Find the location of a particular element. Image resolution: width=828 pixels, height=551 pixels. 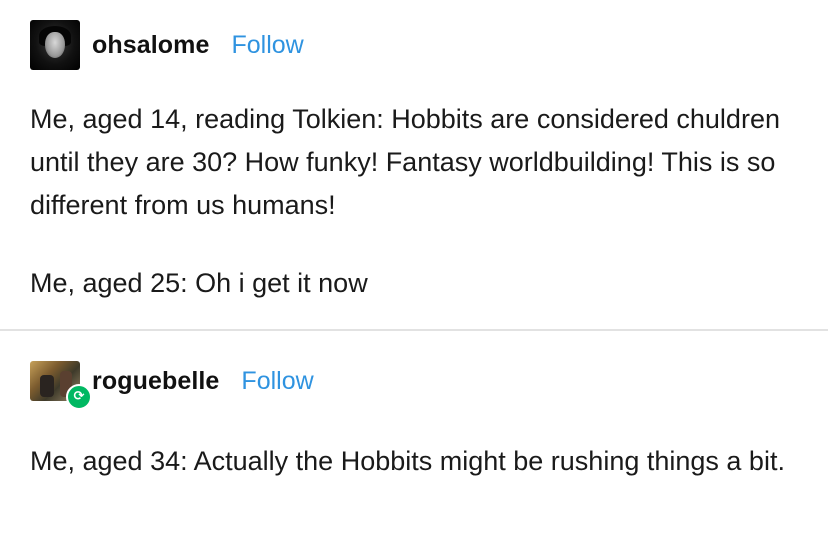

avatar is located at coordinates (55, 45).